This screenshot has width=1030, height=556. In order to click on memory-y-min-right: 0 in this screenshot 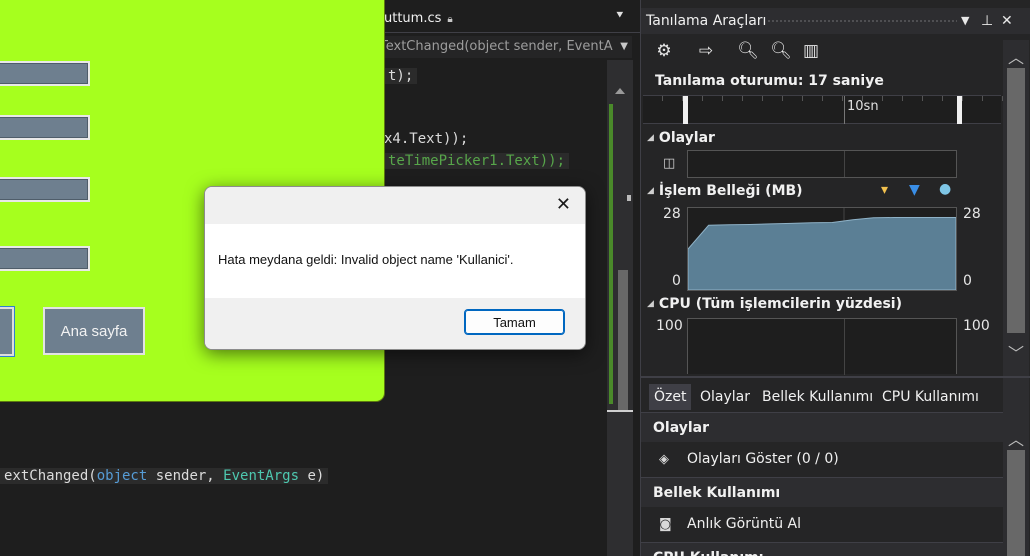, I will do `click(967, 281)`.